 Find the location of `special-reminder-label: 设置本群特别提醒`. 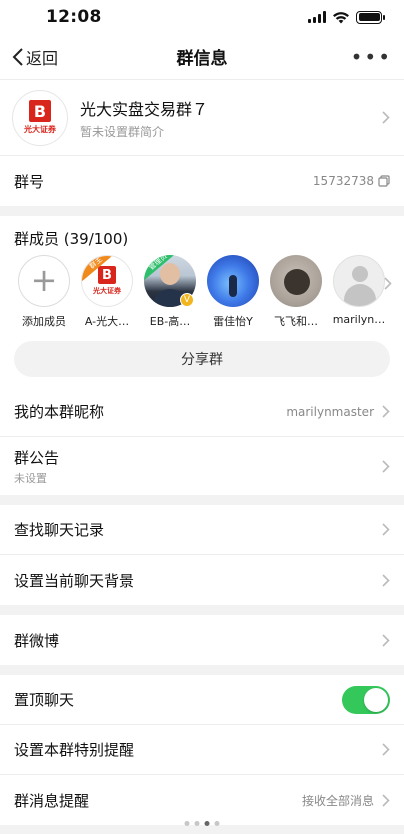

special-reminder-label: 设置本群特别提醒 is located at coordinates (74, 750).